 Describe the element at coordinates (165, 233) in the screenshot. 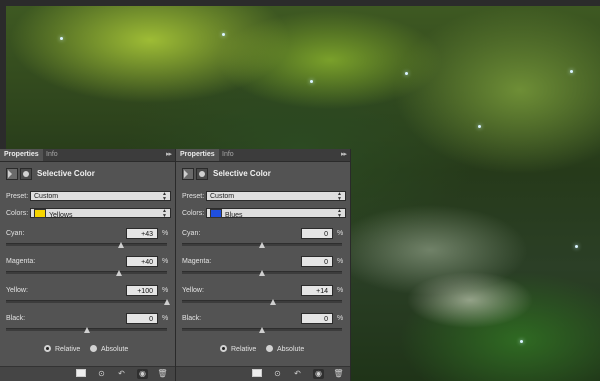

I see `cyan-percent-unit: %` at that location.